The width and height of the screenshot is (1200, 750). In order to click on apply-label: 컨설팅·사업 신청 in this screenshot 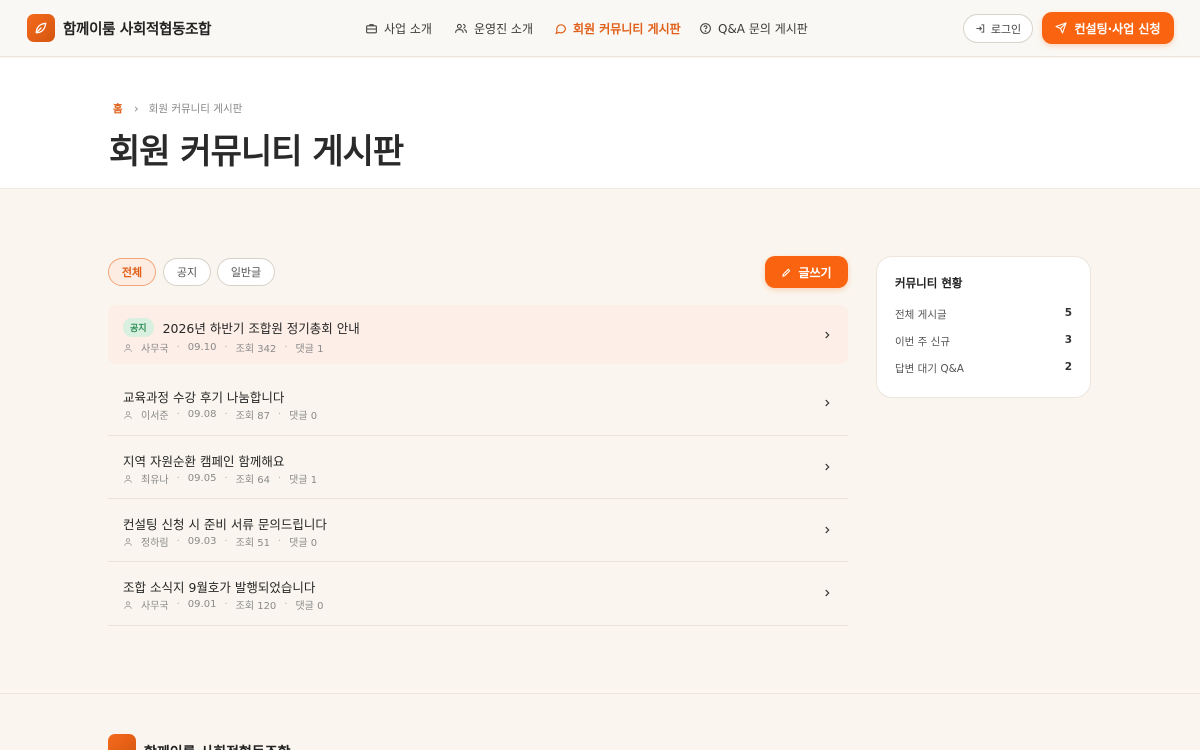, I will do `click(1117, 28)`.